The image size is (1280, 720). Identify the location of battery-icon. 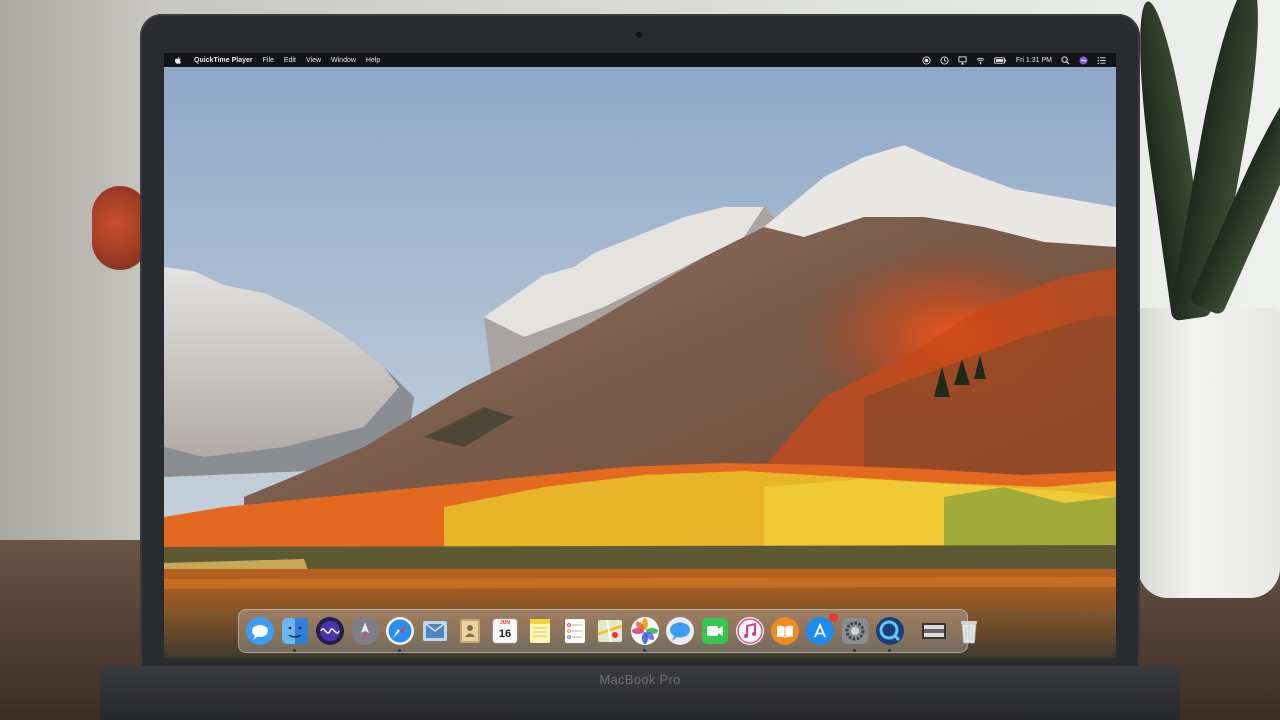
(1000, 60).